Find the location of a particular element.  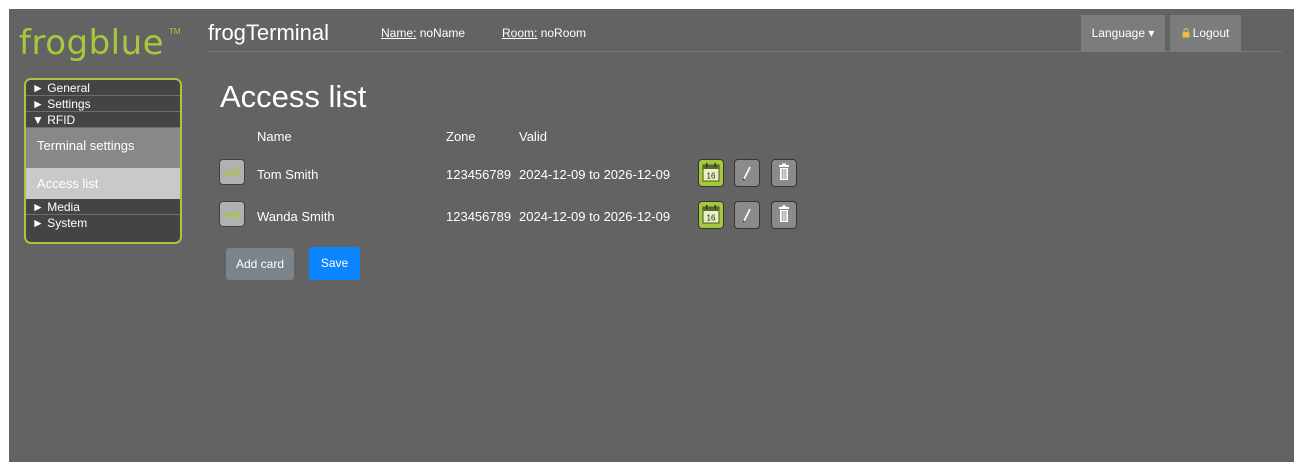

name-info: Name: noName is located at coordinates (423, 33).